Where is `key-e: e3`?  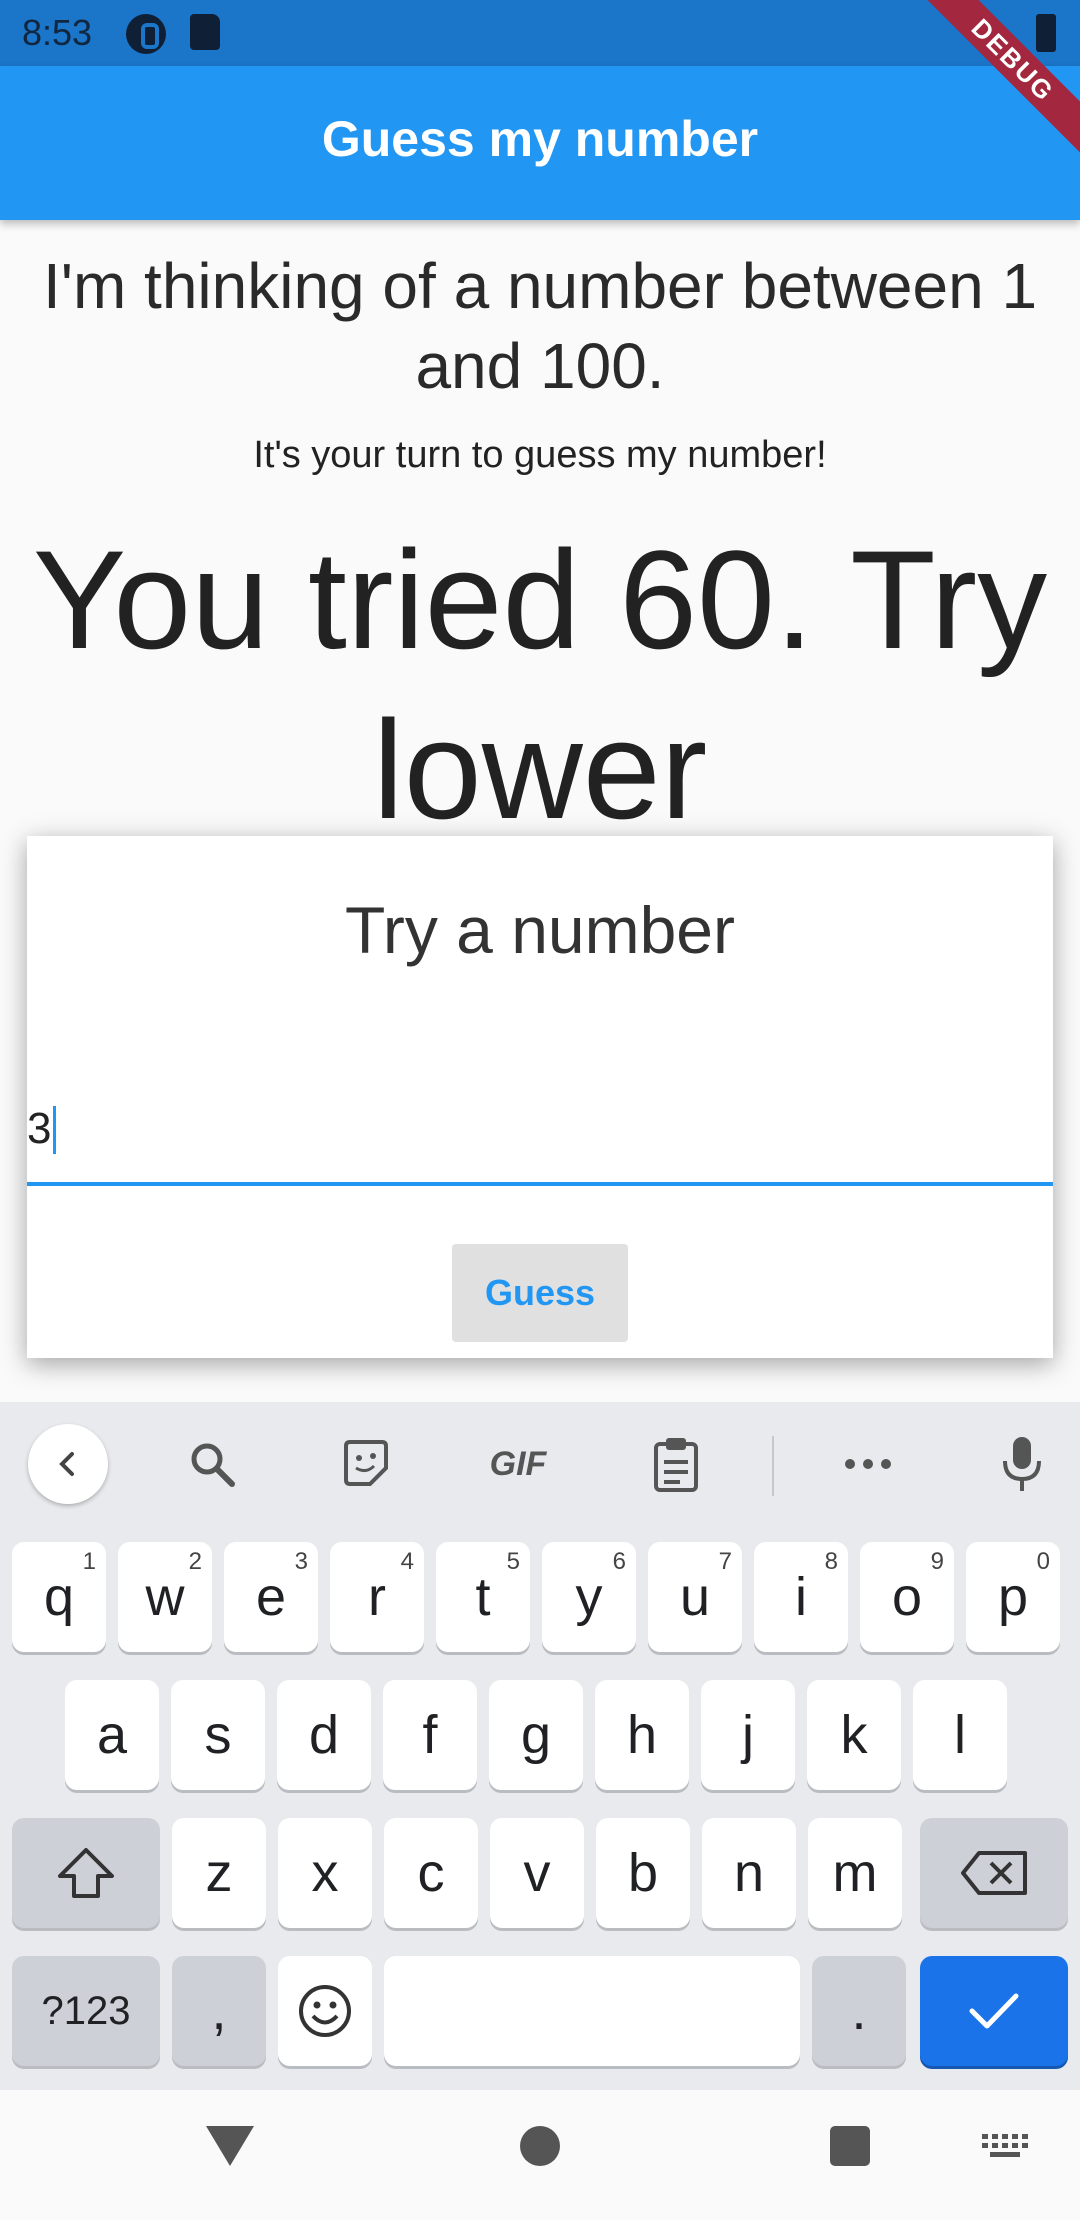
key-e: e3 is located at coordinates (271, 1597).